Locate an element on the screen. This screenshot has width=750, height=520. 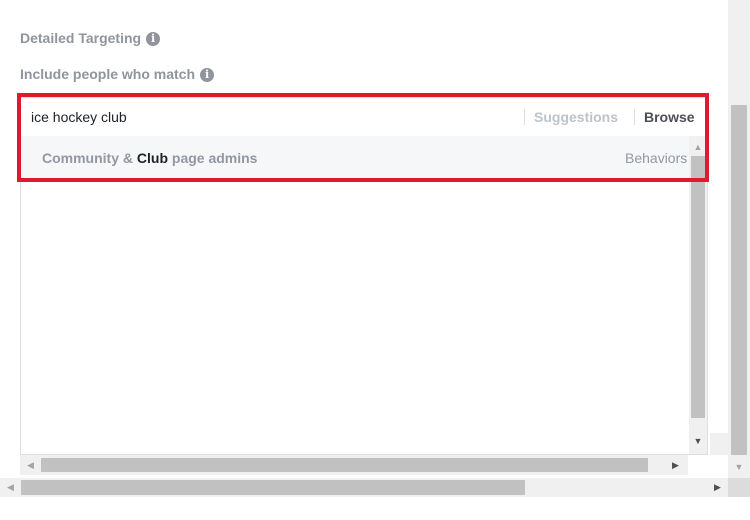
page-vertical-scrollbar: ▼ is located at coordinates (739, 239).